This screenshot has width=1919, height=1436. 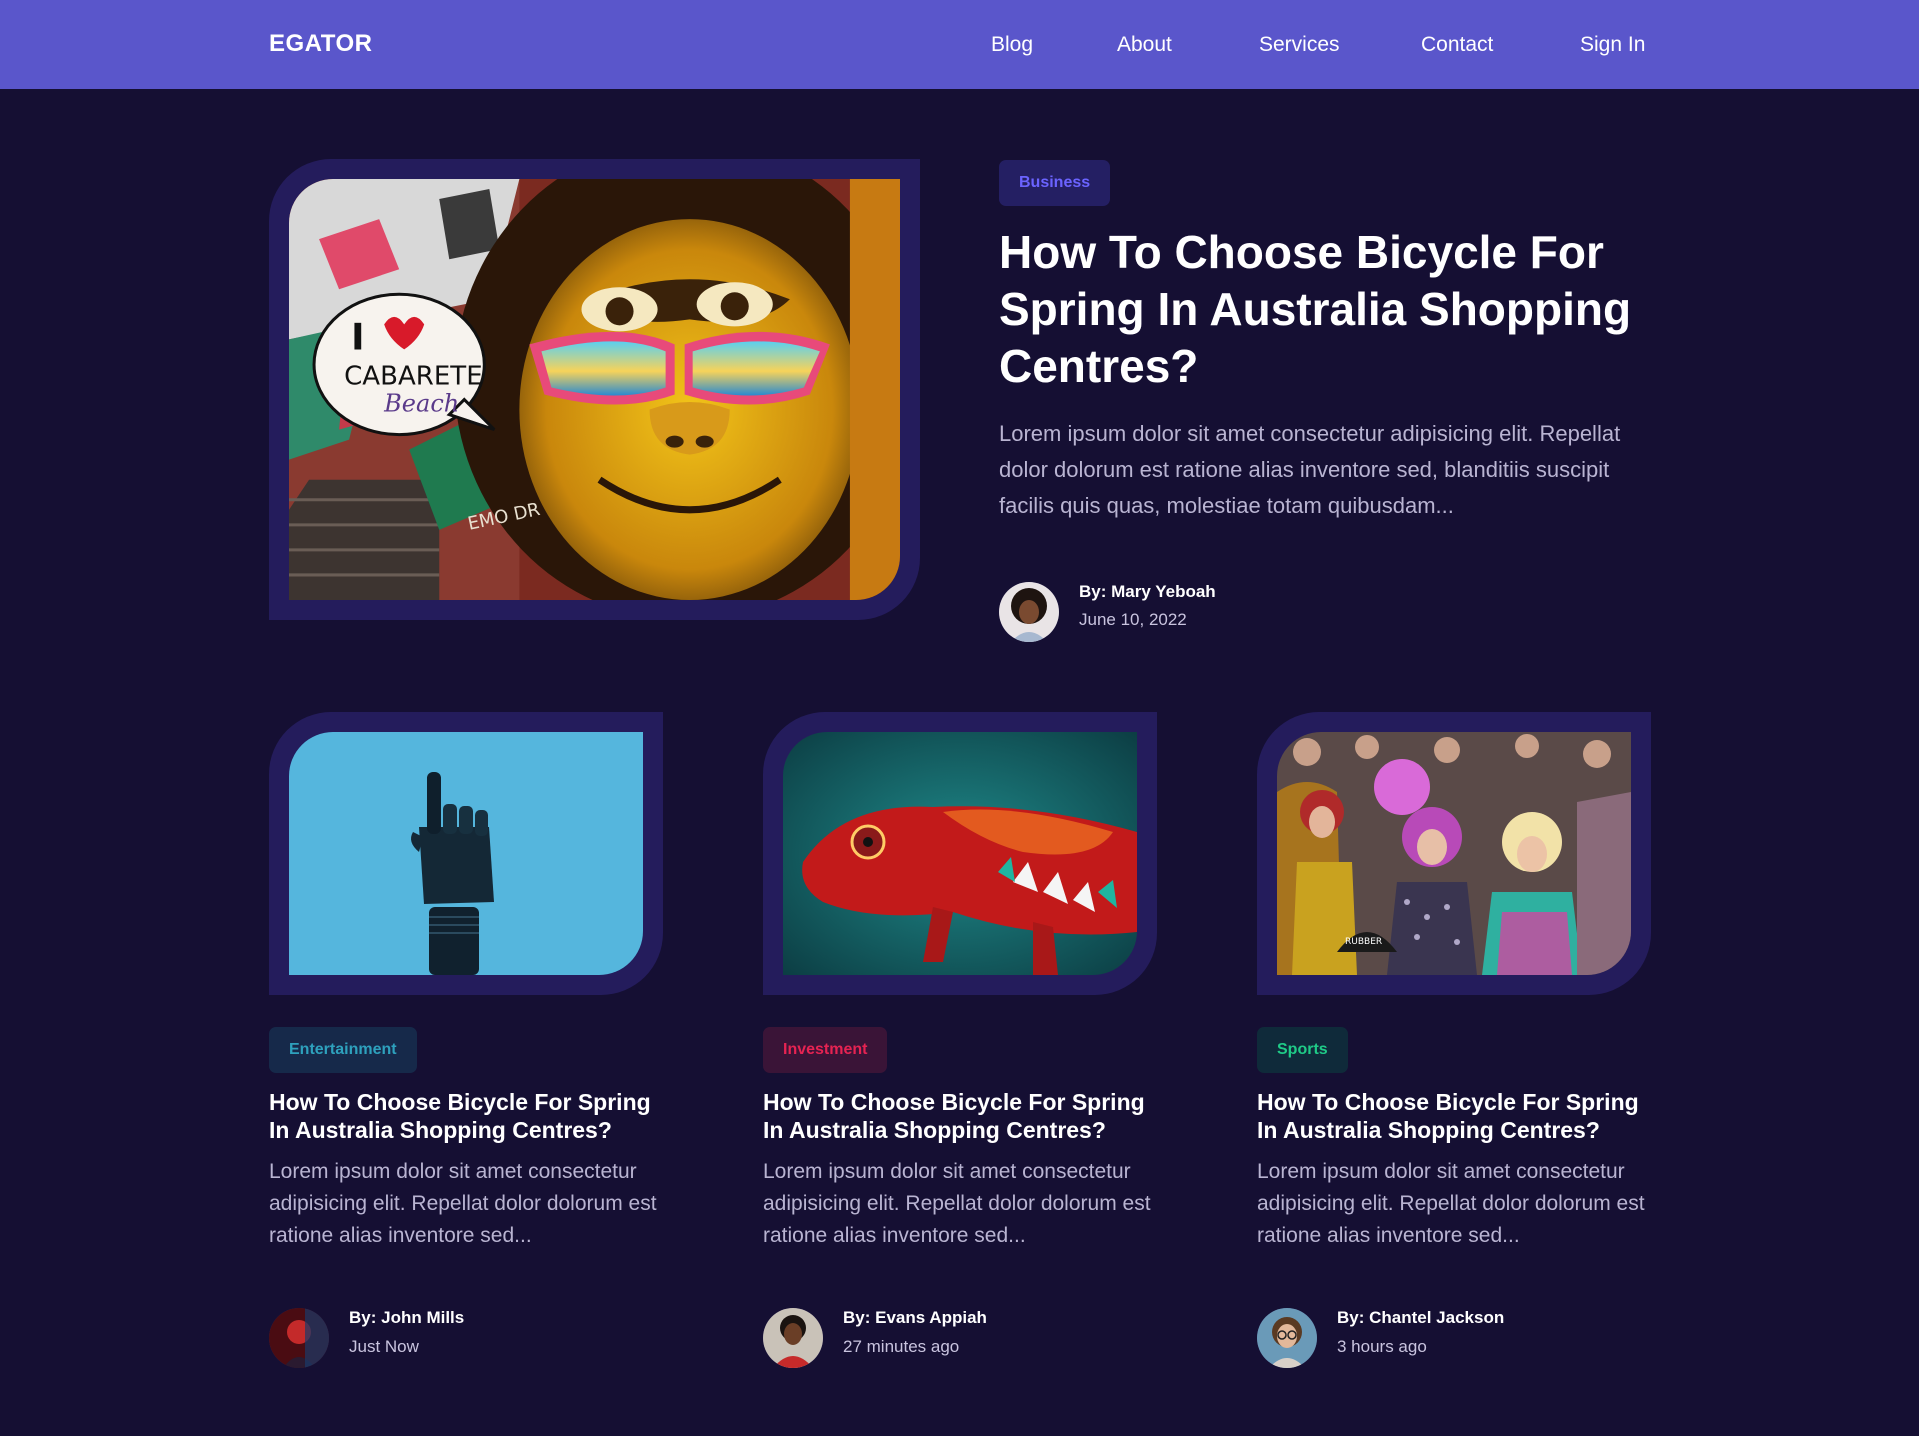 What do you see at coordinates (1457, 45) in the screenshot?
I see `nav-link-contact: Contact` at bounding box center [1457, 45].